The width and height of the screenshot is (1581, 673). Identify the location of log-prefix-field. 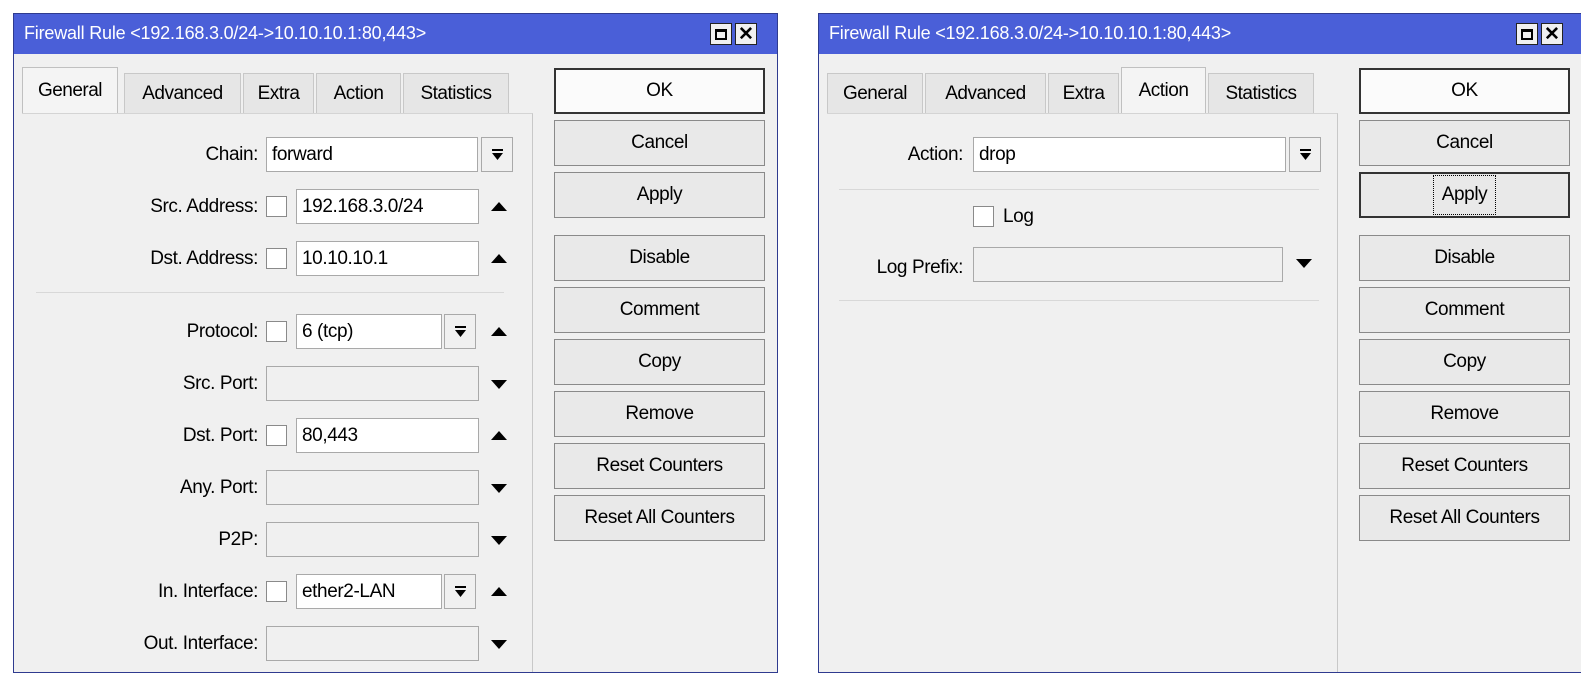
(1128, 264).